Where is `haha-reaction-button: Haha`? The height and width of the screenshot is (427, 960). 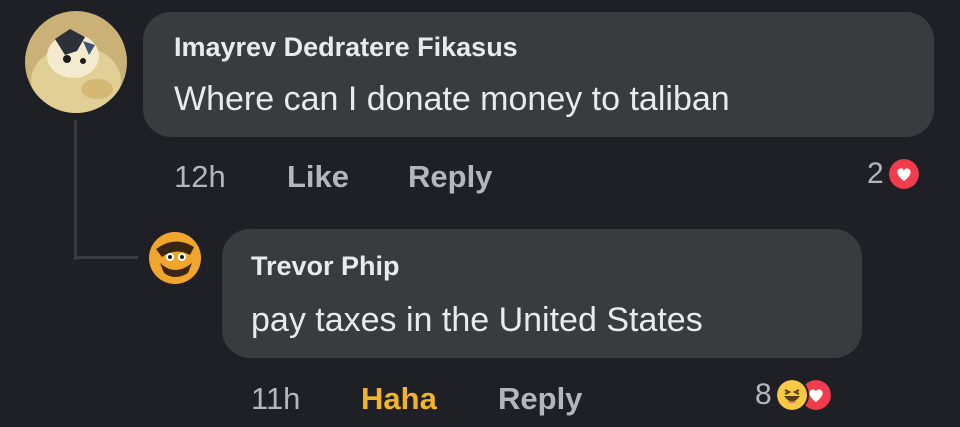
haha-reaction-button: Haha is located at coordinates (399, 399).